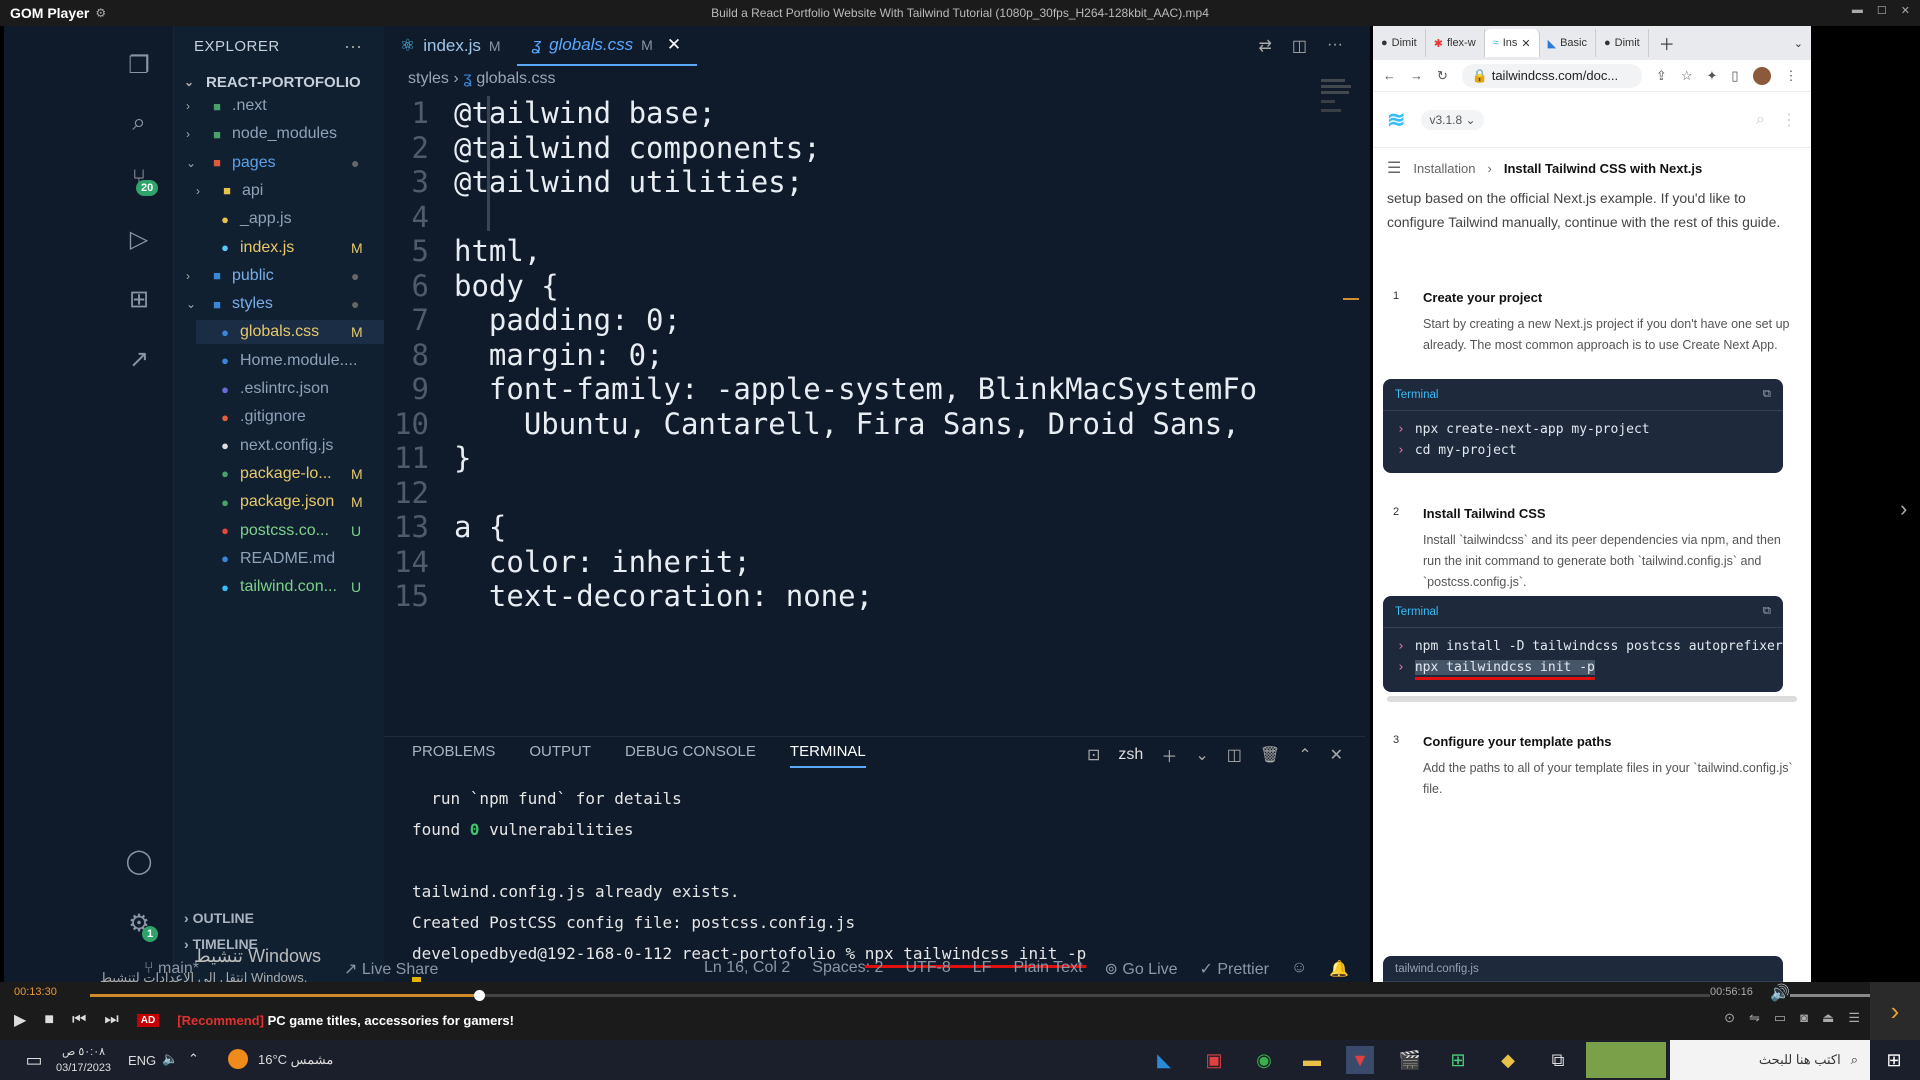  What do you see at coordinates (1770, 1060) in the screenshot?
I see `taskbar-search-box: اكتب هنا للبحث ⌕` at bounding box center [1770, 1060].